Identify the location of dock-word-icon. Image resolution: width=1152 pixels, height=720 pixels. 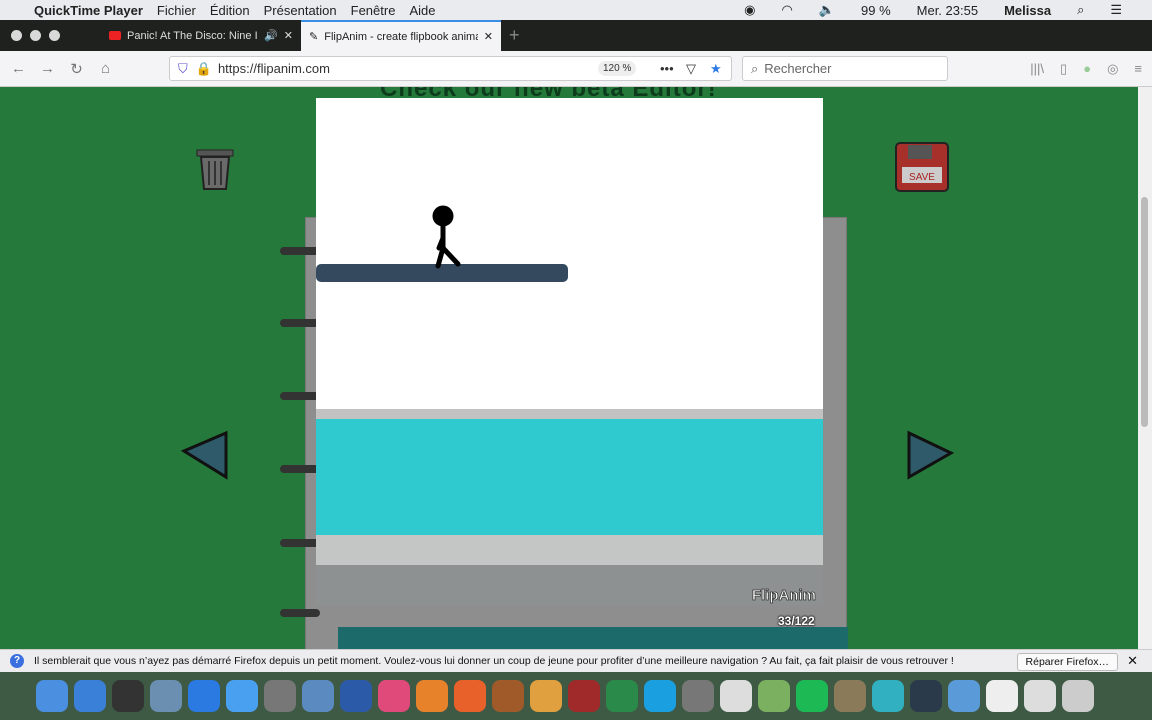
(356, 696).